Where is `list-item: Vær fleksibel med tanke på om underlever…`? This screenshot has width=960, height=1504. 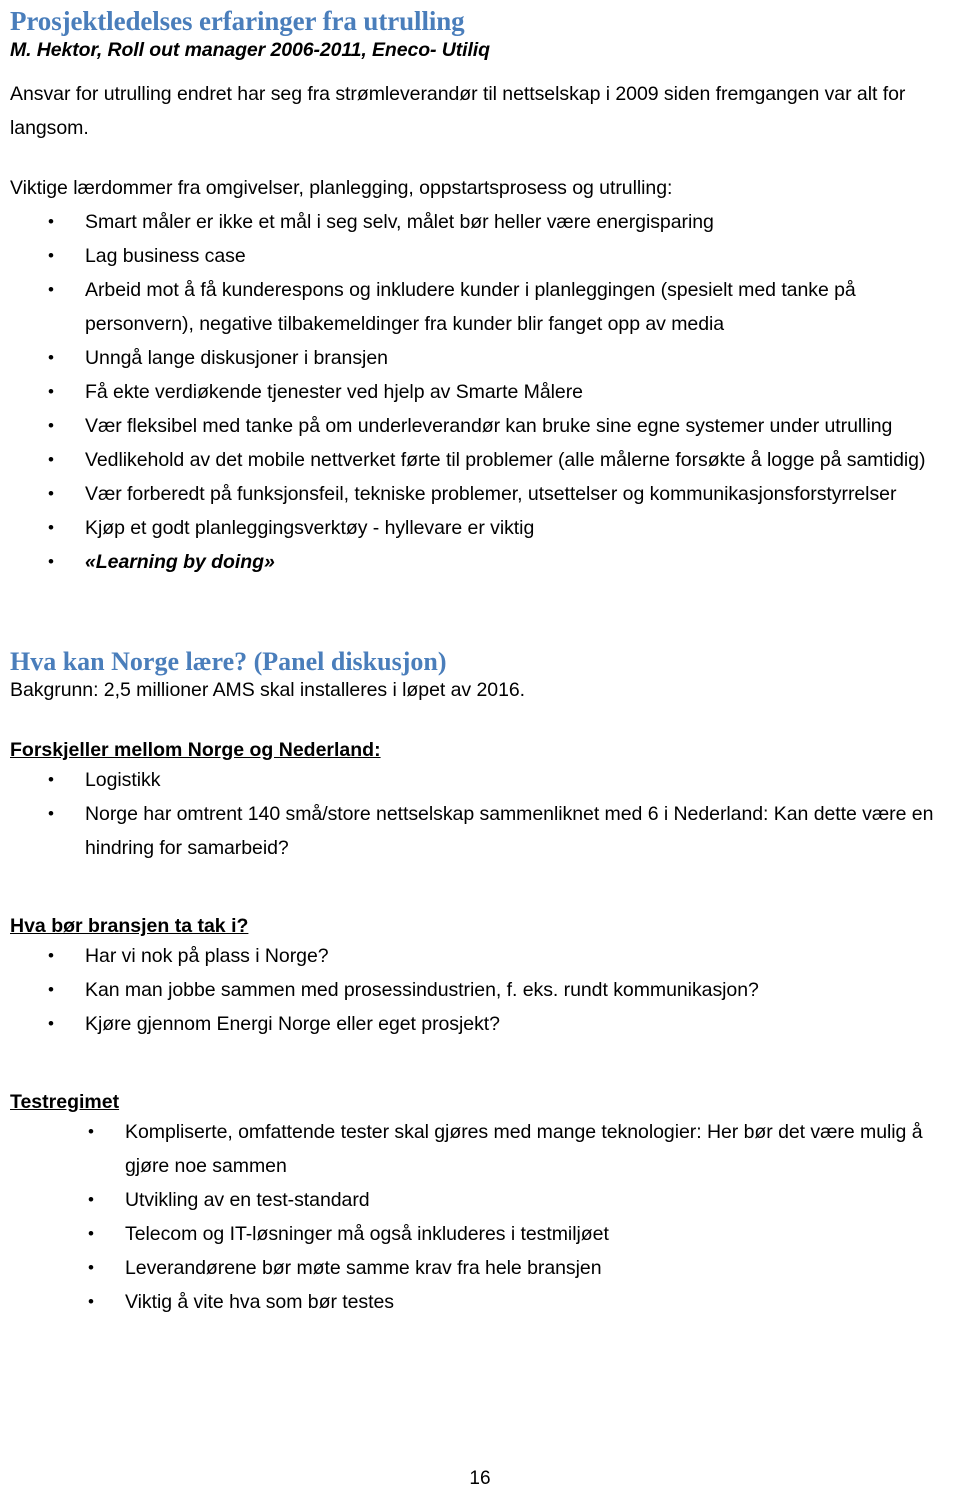 list-item: Vær fleksibel med tanke på om underlever… is located at coordinates (474, 426).